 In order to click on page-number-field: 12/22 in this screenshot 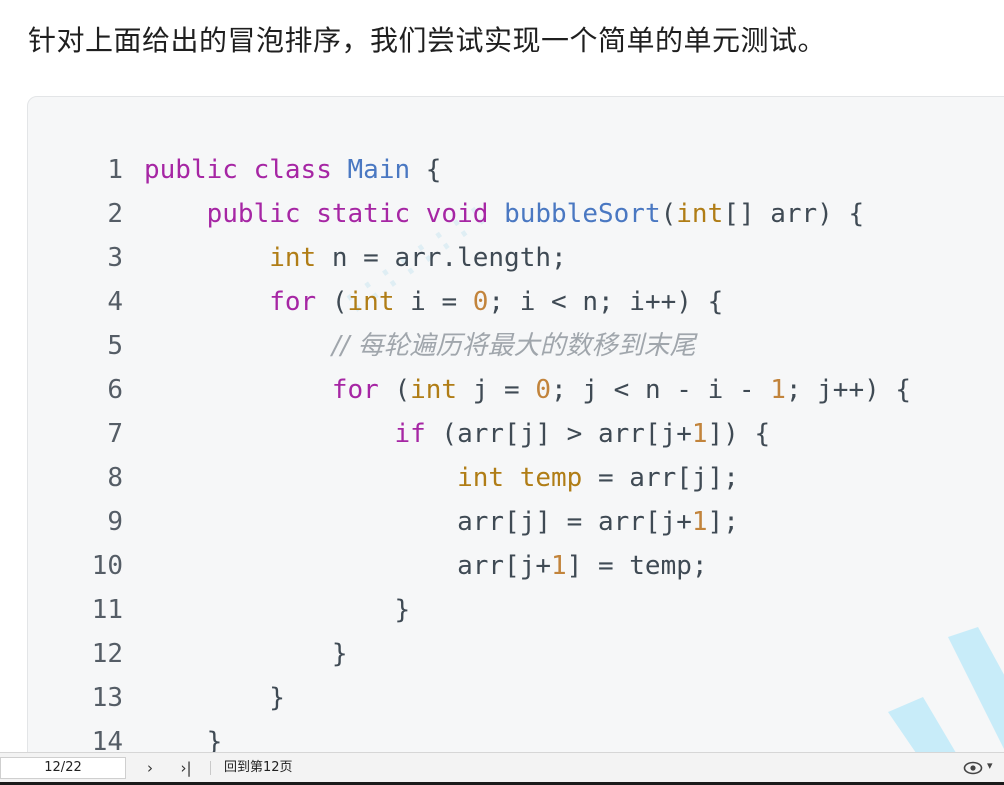, I will do `click(63, 768)`.